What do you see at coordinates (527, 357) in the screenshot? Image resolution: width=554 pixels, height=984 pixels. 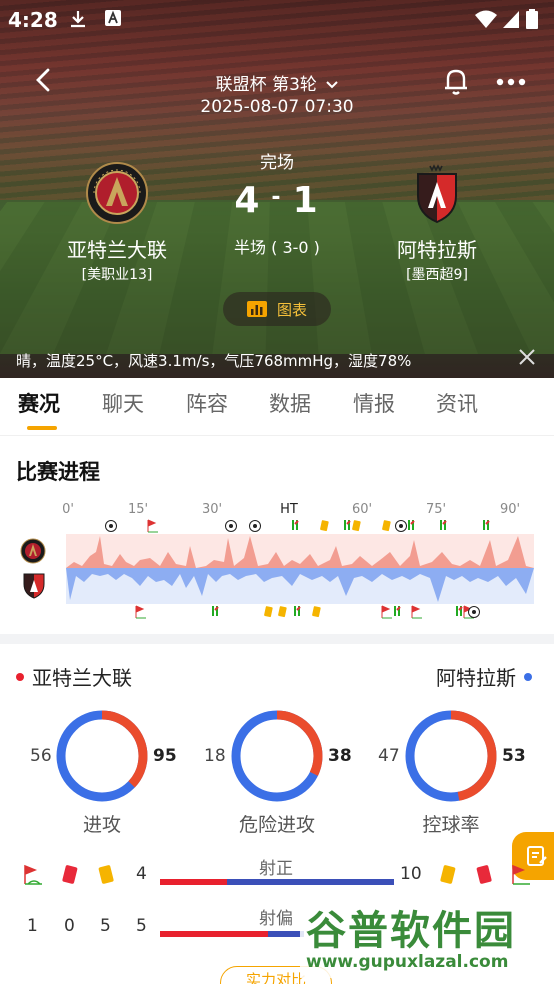 I see `close-icon` at bounding box center [527, 357].